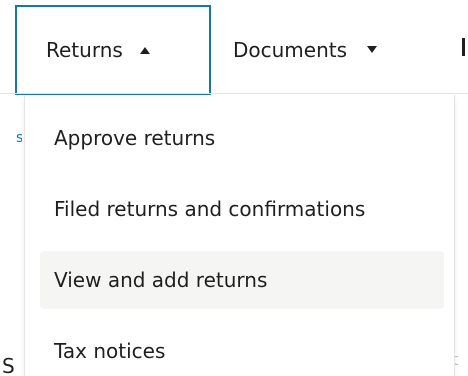  Describe the element at coordinates (84, 50) in the screenshot. I see `nav-returns-label: Returns` at that location.